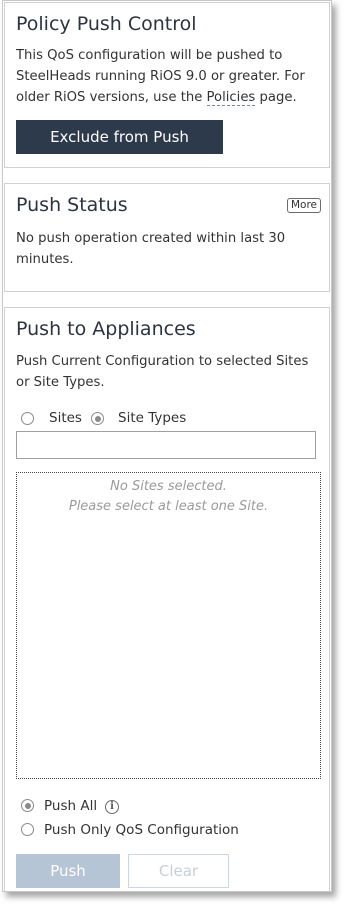  What do you see at coordinates (178, 871) in the screenshot?
I see `clear-button: Clear` at bounding box center [178, 871].